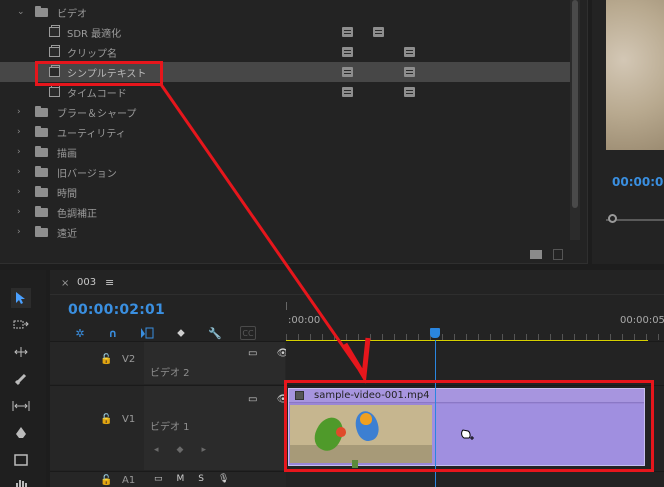 The width and height of the screenshot is (664, 487). Describe the element at coordinates (67, 154) in the screenshot. I see `folder-label: 描画` at that location.